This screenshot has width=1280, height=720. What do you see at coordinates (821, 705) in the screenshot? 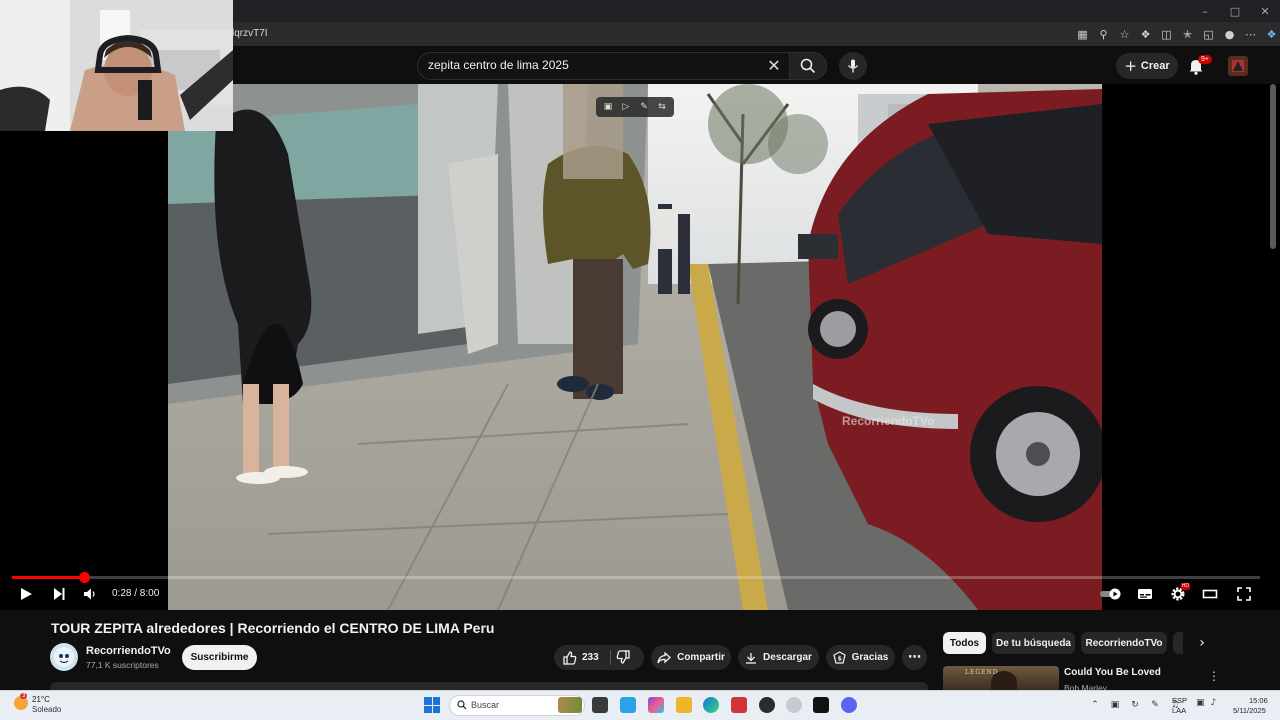
I see `capcut-icon` at bounding box center [821, 705].